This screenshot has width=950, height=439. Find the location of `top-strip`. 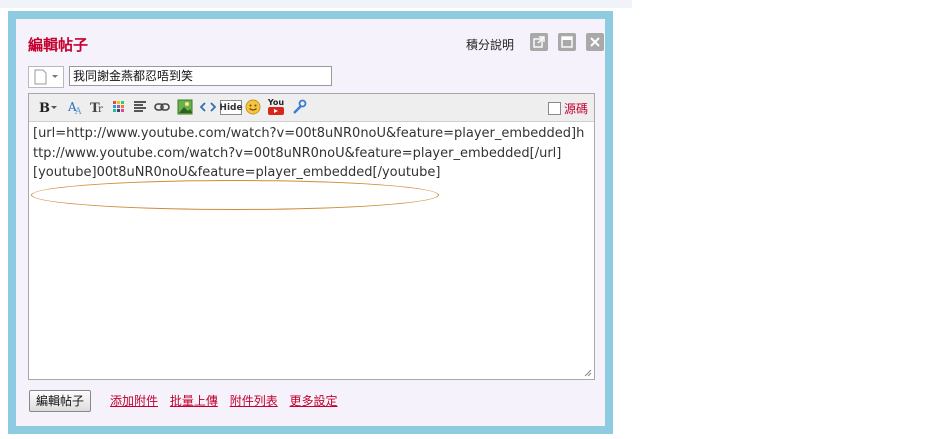

top-strip is located at coordinates (316, 4).